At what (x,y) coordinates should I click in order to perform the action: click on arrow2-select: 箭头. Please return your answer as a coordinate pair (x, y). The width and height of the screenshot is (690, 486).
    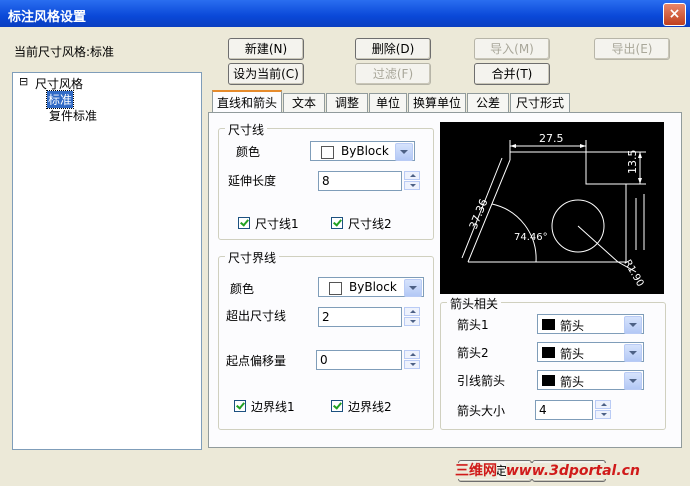
    Looking at the image, I should click on (590, 352).